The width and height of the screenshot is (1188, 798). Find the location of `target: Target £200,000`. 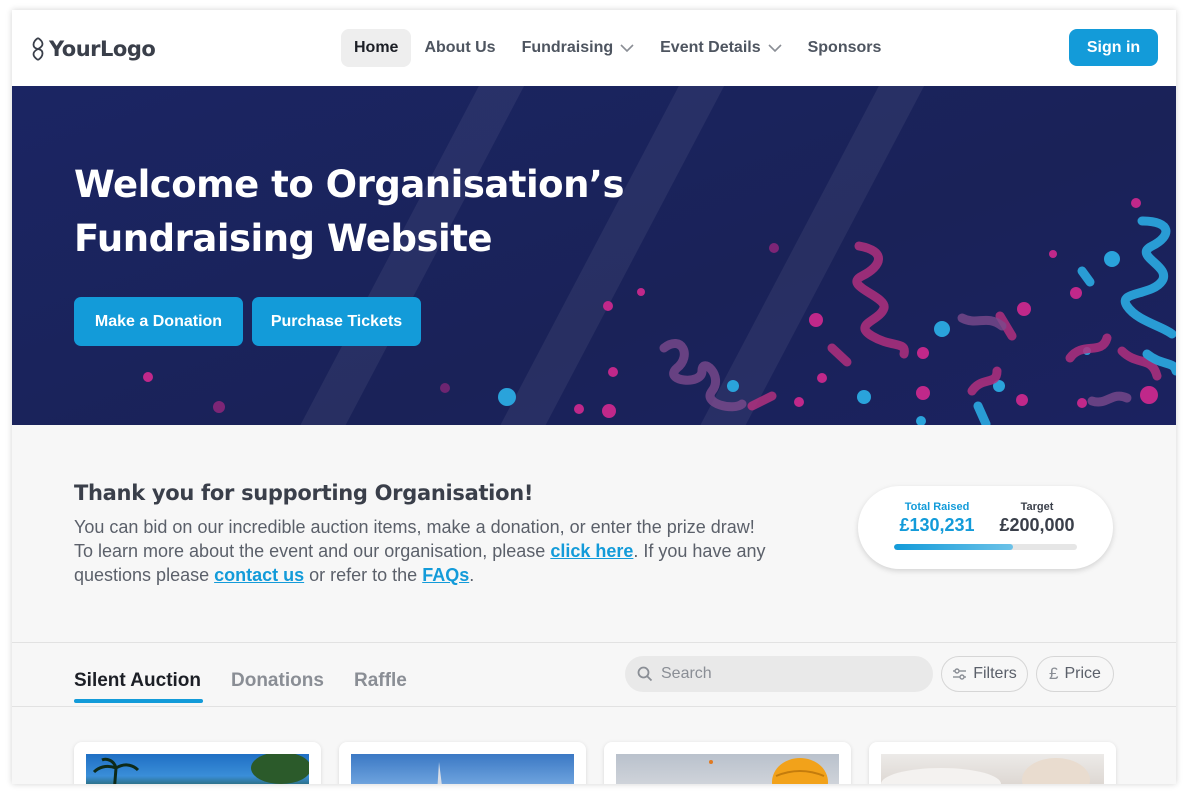

target: Target £200,000 is located at coordinates (1037, 518).